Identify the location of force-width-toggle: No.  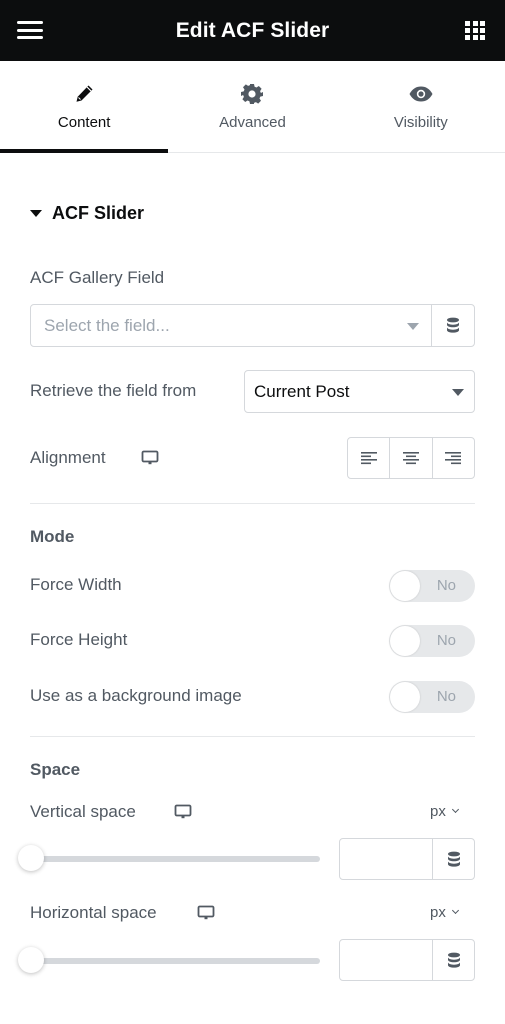
(432, 586).